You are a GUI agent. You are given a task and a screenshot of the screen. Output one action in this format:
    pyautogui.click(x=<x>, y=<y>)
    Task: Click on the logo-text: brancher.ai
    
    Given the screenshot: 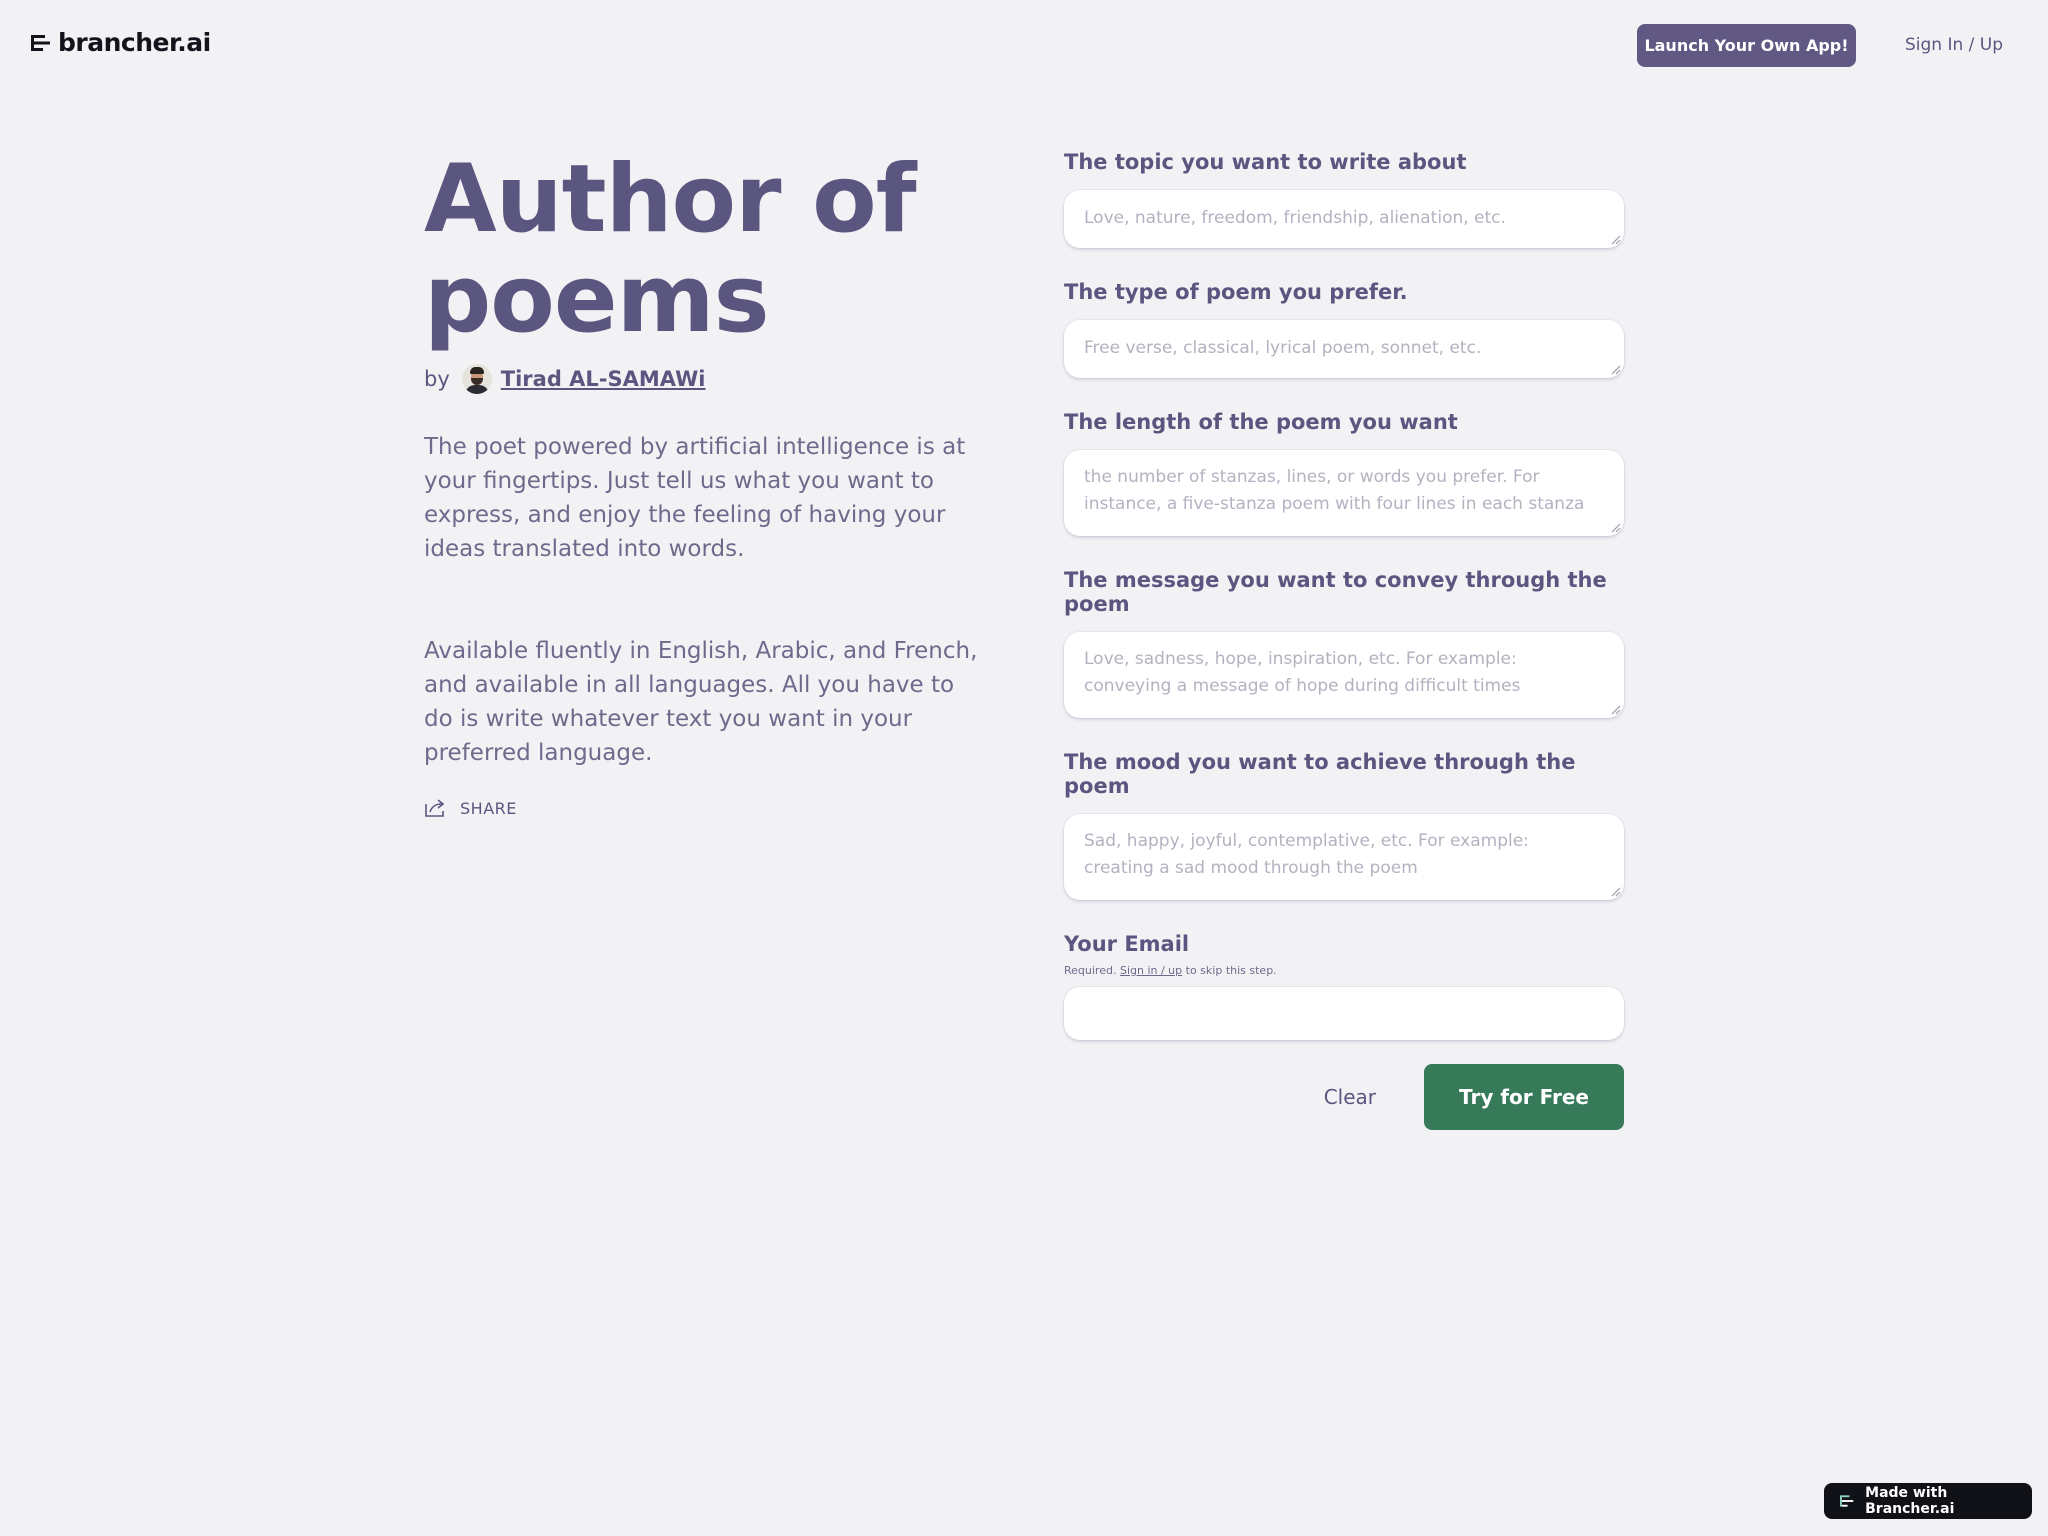 What is the action you would take?
    pyautogui.click(x=134, y=42)
    